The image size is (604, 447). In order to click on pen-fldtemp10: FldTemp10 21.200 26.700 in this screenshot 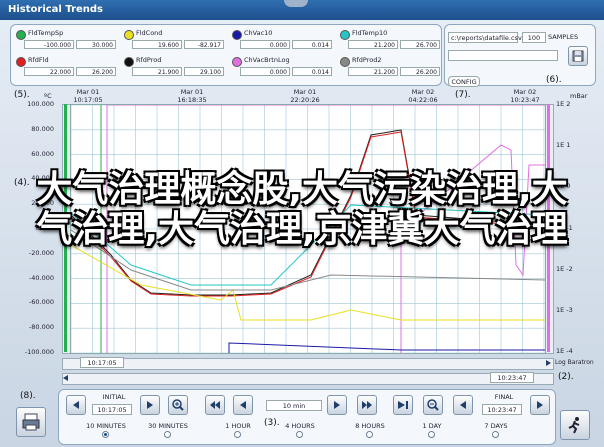, I will do `click(389, 39)`.